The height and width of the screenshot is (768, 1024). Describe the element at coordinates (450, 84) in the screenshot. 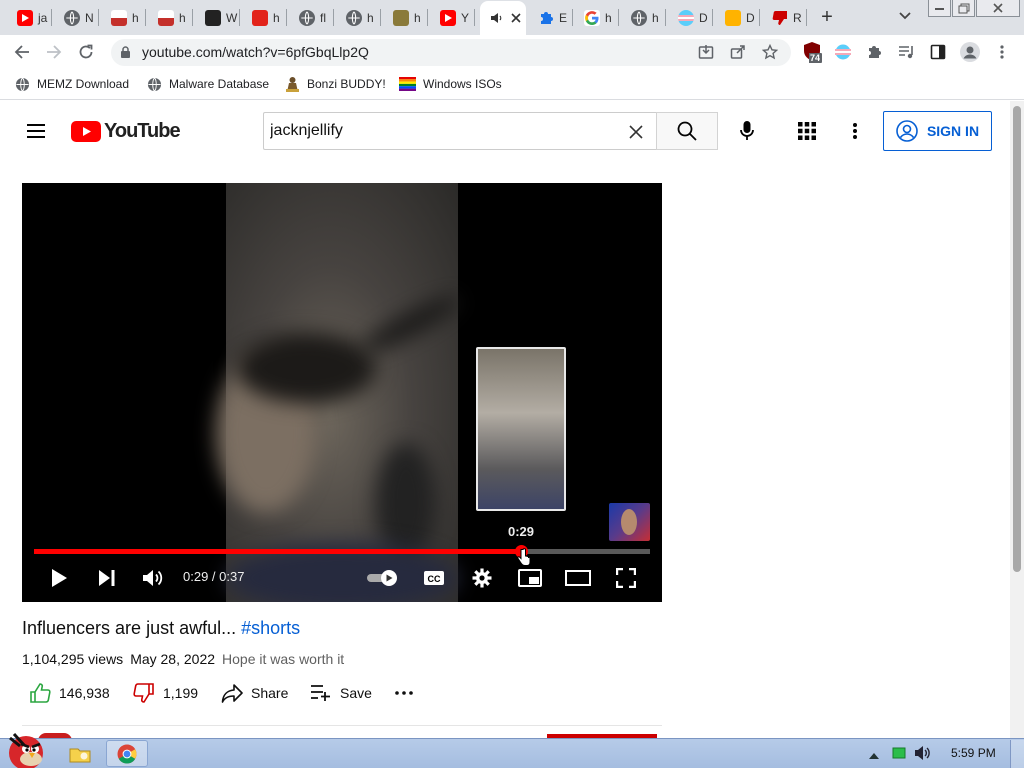

I see `bookmark-windows-isos: Windows ISOs` at that location.